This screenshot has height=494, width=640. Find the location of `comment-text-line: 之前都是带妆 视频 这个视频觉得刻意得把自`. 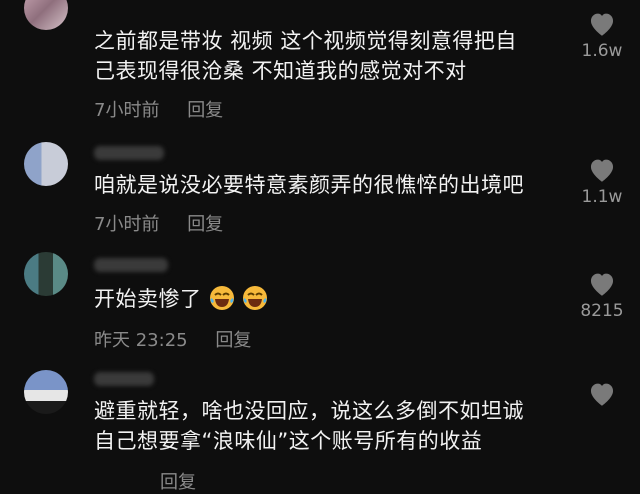

comment-text-line: 之前都是带妆 视频 这个视频觉得刻意得把自 is located at coordinates (305, 41).